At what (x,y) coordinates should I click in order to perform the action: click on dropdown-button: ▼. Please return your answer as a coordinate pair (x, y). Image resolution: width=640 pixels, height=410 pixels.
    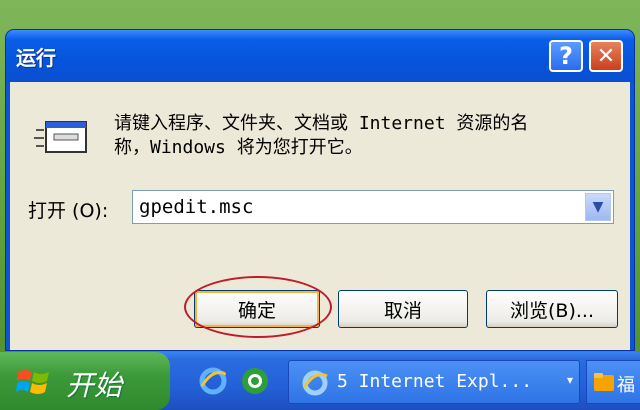
    Looking at the image, I should click on (598, 207).